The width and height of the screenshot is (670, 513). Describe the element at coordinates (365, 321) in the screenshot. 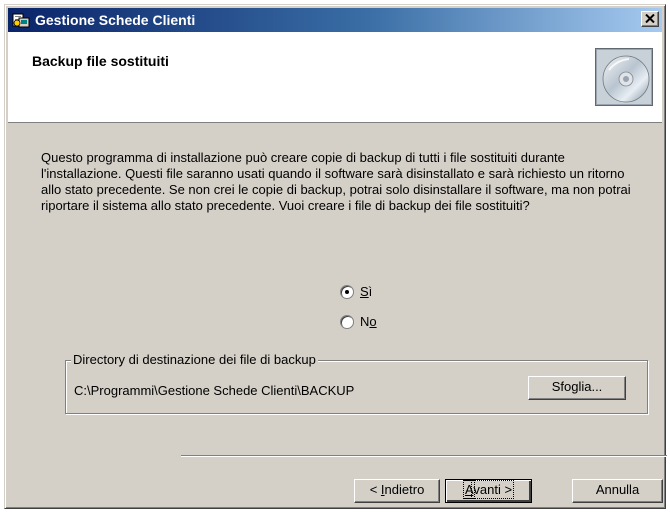

I see `label-text: N` at that location.